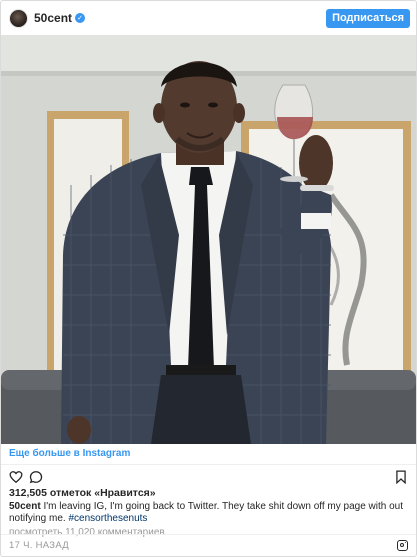 The image size is (417, 557). Describe the element at coordinates (208, 493) in the screenshot. I see `likes-count: 312,505 отметок «Нравится»` at that location.